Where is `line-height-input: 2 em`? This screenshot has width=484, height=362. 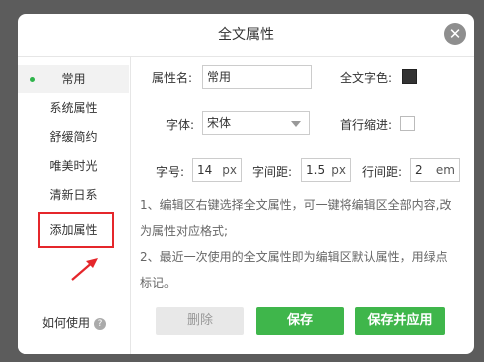 line-height-input: 2 em is located at coordinates (435, 170).